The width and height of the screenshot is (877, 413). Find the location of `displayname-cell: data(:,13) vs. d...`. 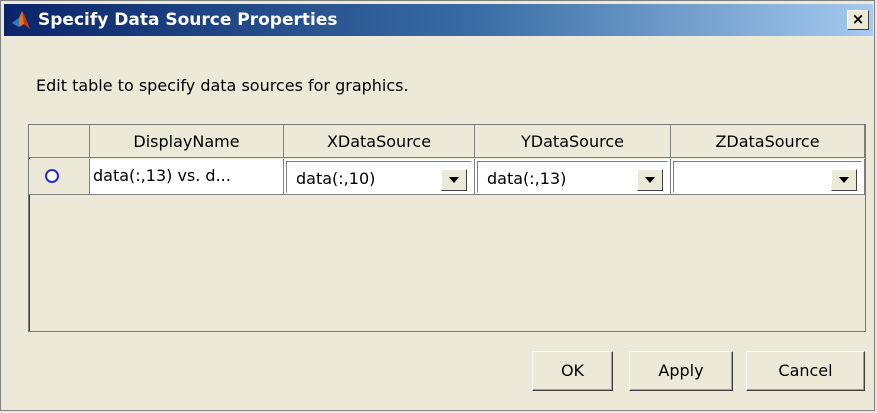

displayname-cell: data(:,13) vs. d... is located at coordinates (187, 177).